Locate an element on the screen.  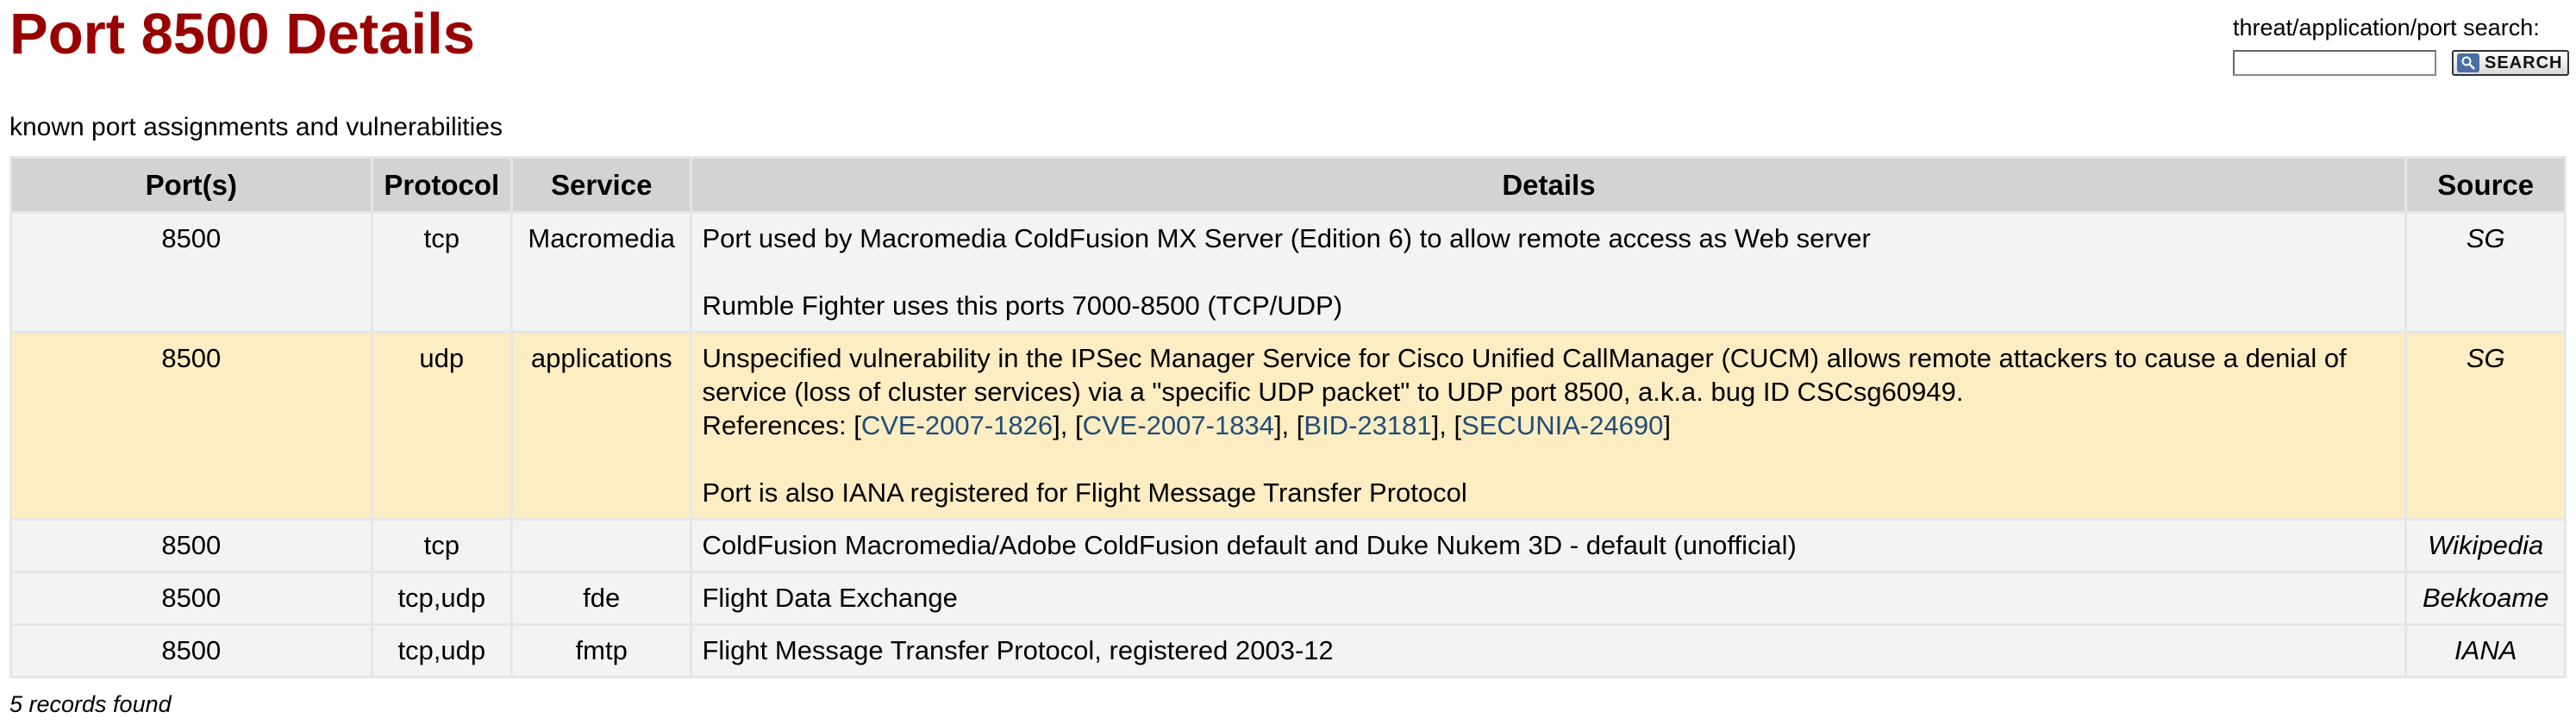
service-cell: fmtp is located at coordinates (601, 651).